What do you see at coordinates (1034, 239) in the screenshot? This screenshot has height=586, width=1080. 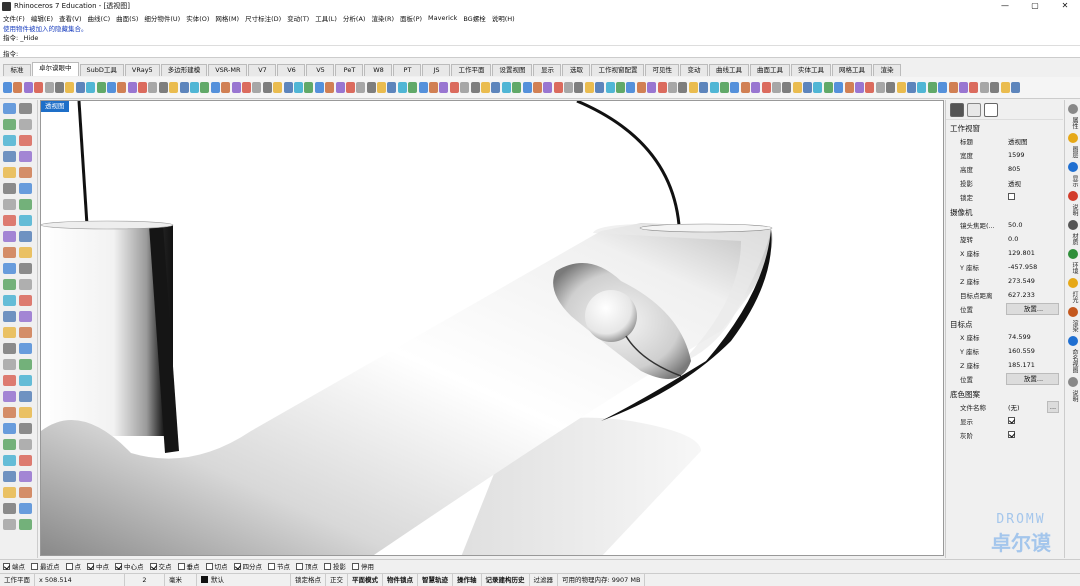 I see `property-value: 0.0` at bounding box center [1034, 239].